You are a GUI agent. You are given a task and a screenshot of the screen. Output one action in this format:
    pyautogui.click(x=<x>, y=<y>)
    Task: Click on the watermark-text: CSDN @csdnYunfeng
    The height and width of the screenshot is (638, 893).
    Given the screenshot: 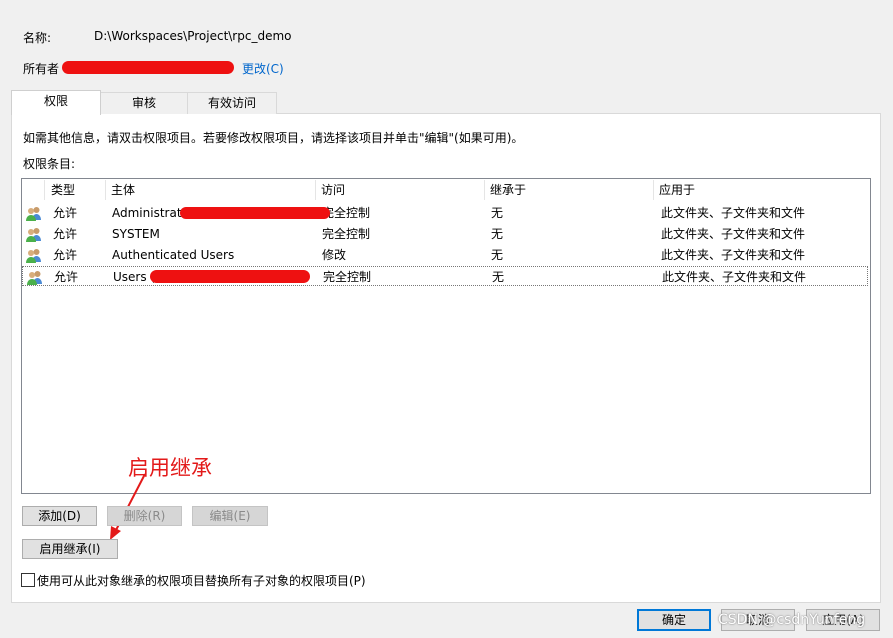 What is the action you would take?
    pyautogui.click(x=792, y=620)
    